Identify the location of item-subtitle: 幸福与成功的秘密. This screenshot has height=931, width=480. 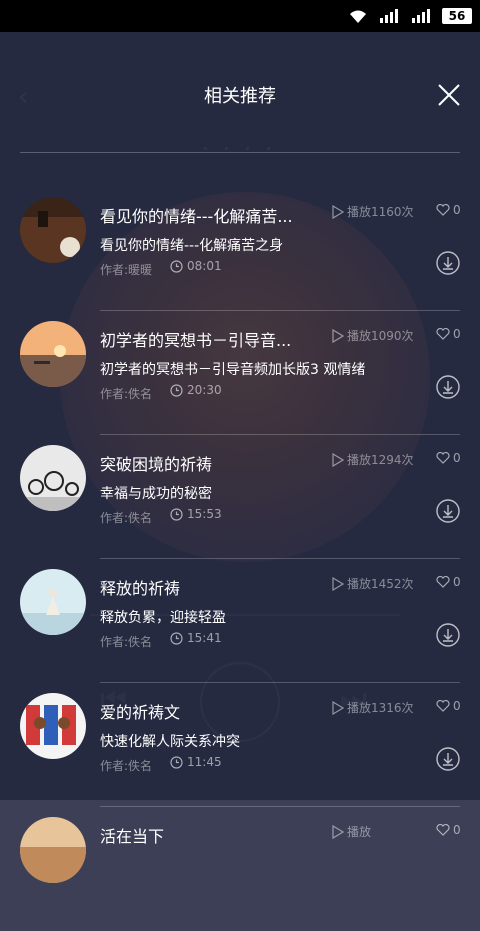
(156, 494).